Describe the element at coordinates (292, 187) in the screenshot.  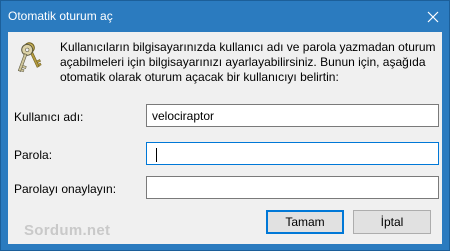
I see `confirm-password-field` at that location.